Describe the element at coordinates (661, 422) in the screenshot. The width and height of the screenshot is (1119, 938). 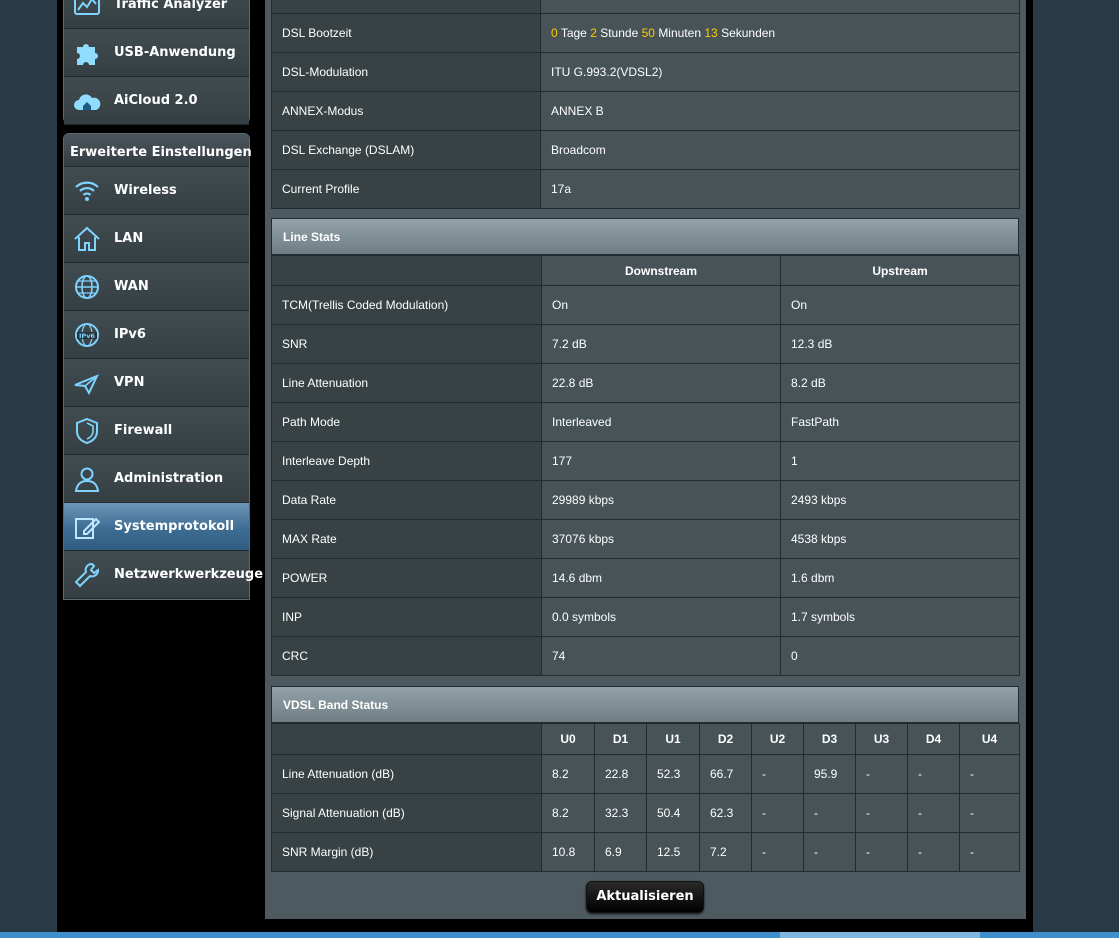
I see `stat-downstream: Interleaved` at that location.